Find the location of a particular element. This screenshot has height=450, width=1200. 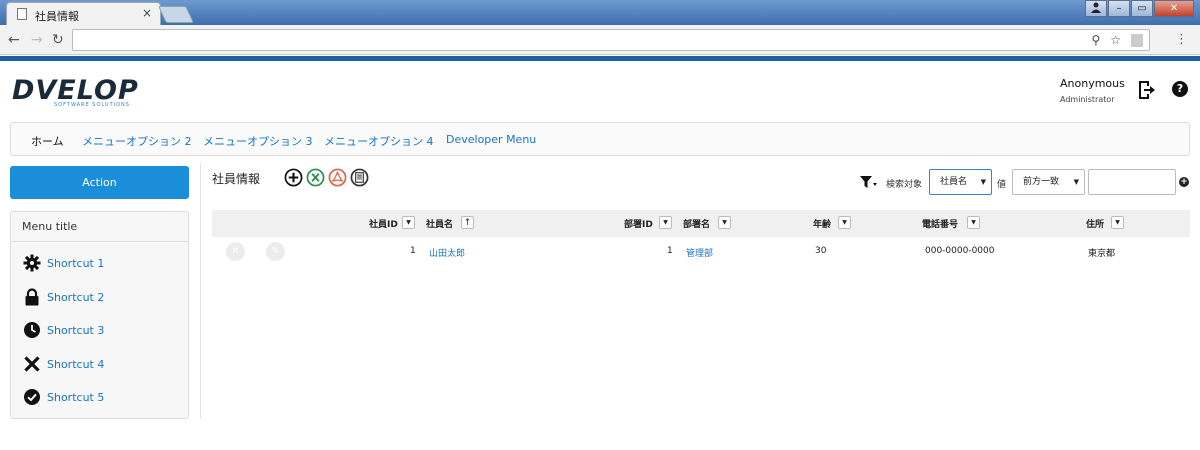

nav-item-developer-menu: Developer Menu is located at coordinates (491, 139).